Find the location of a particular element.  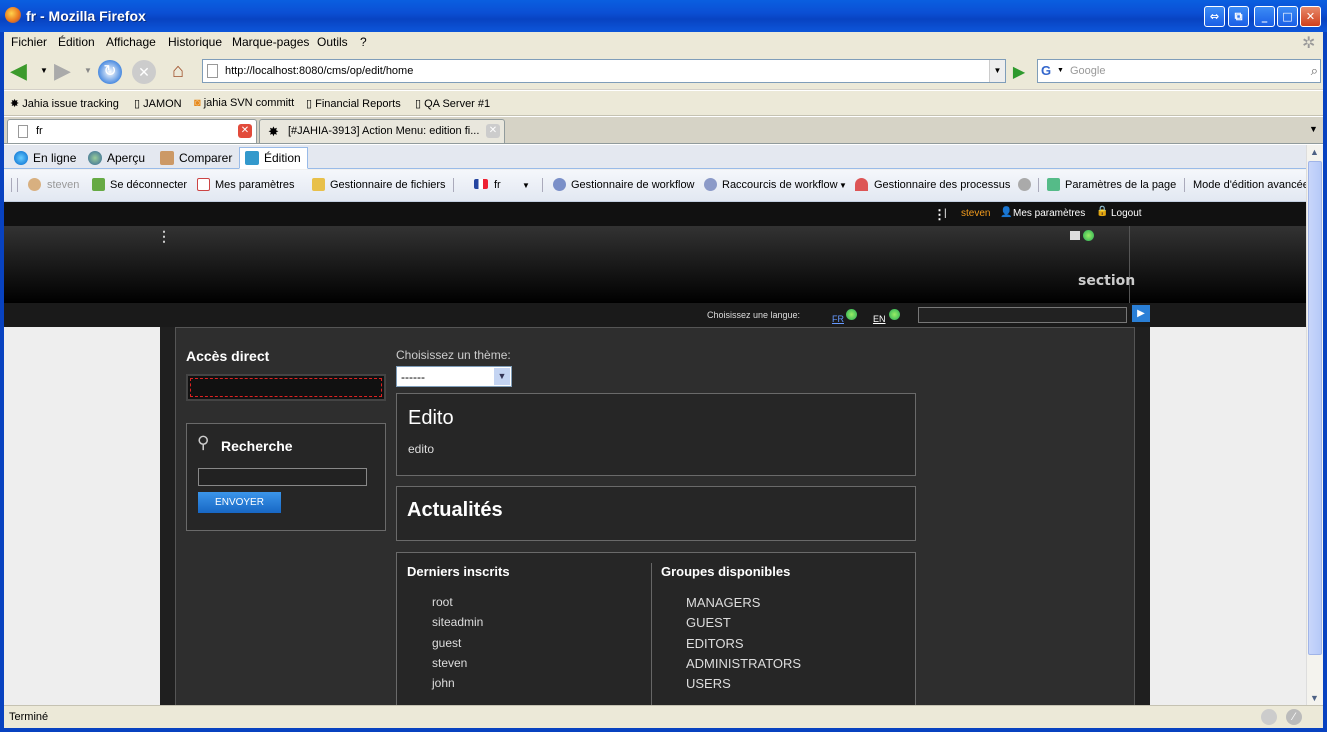

stop-icon: ✕ is located at coordinates (144, 72).